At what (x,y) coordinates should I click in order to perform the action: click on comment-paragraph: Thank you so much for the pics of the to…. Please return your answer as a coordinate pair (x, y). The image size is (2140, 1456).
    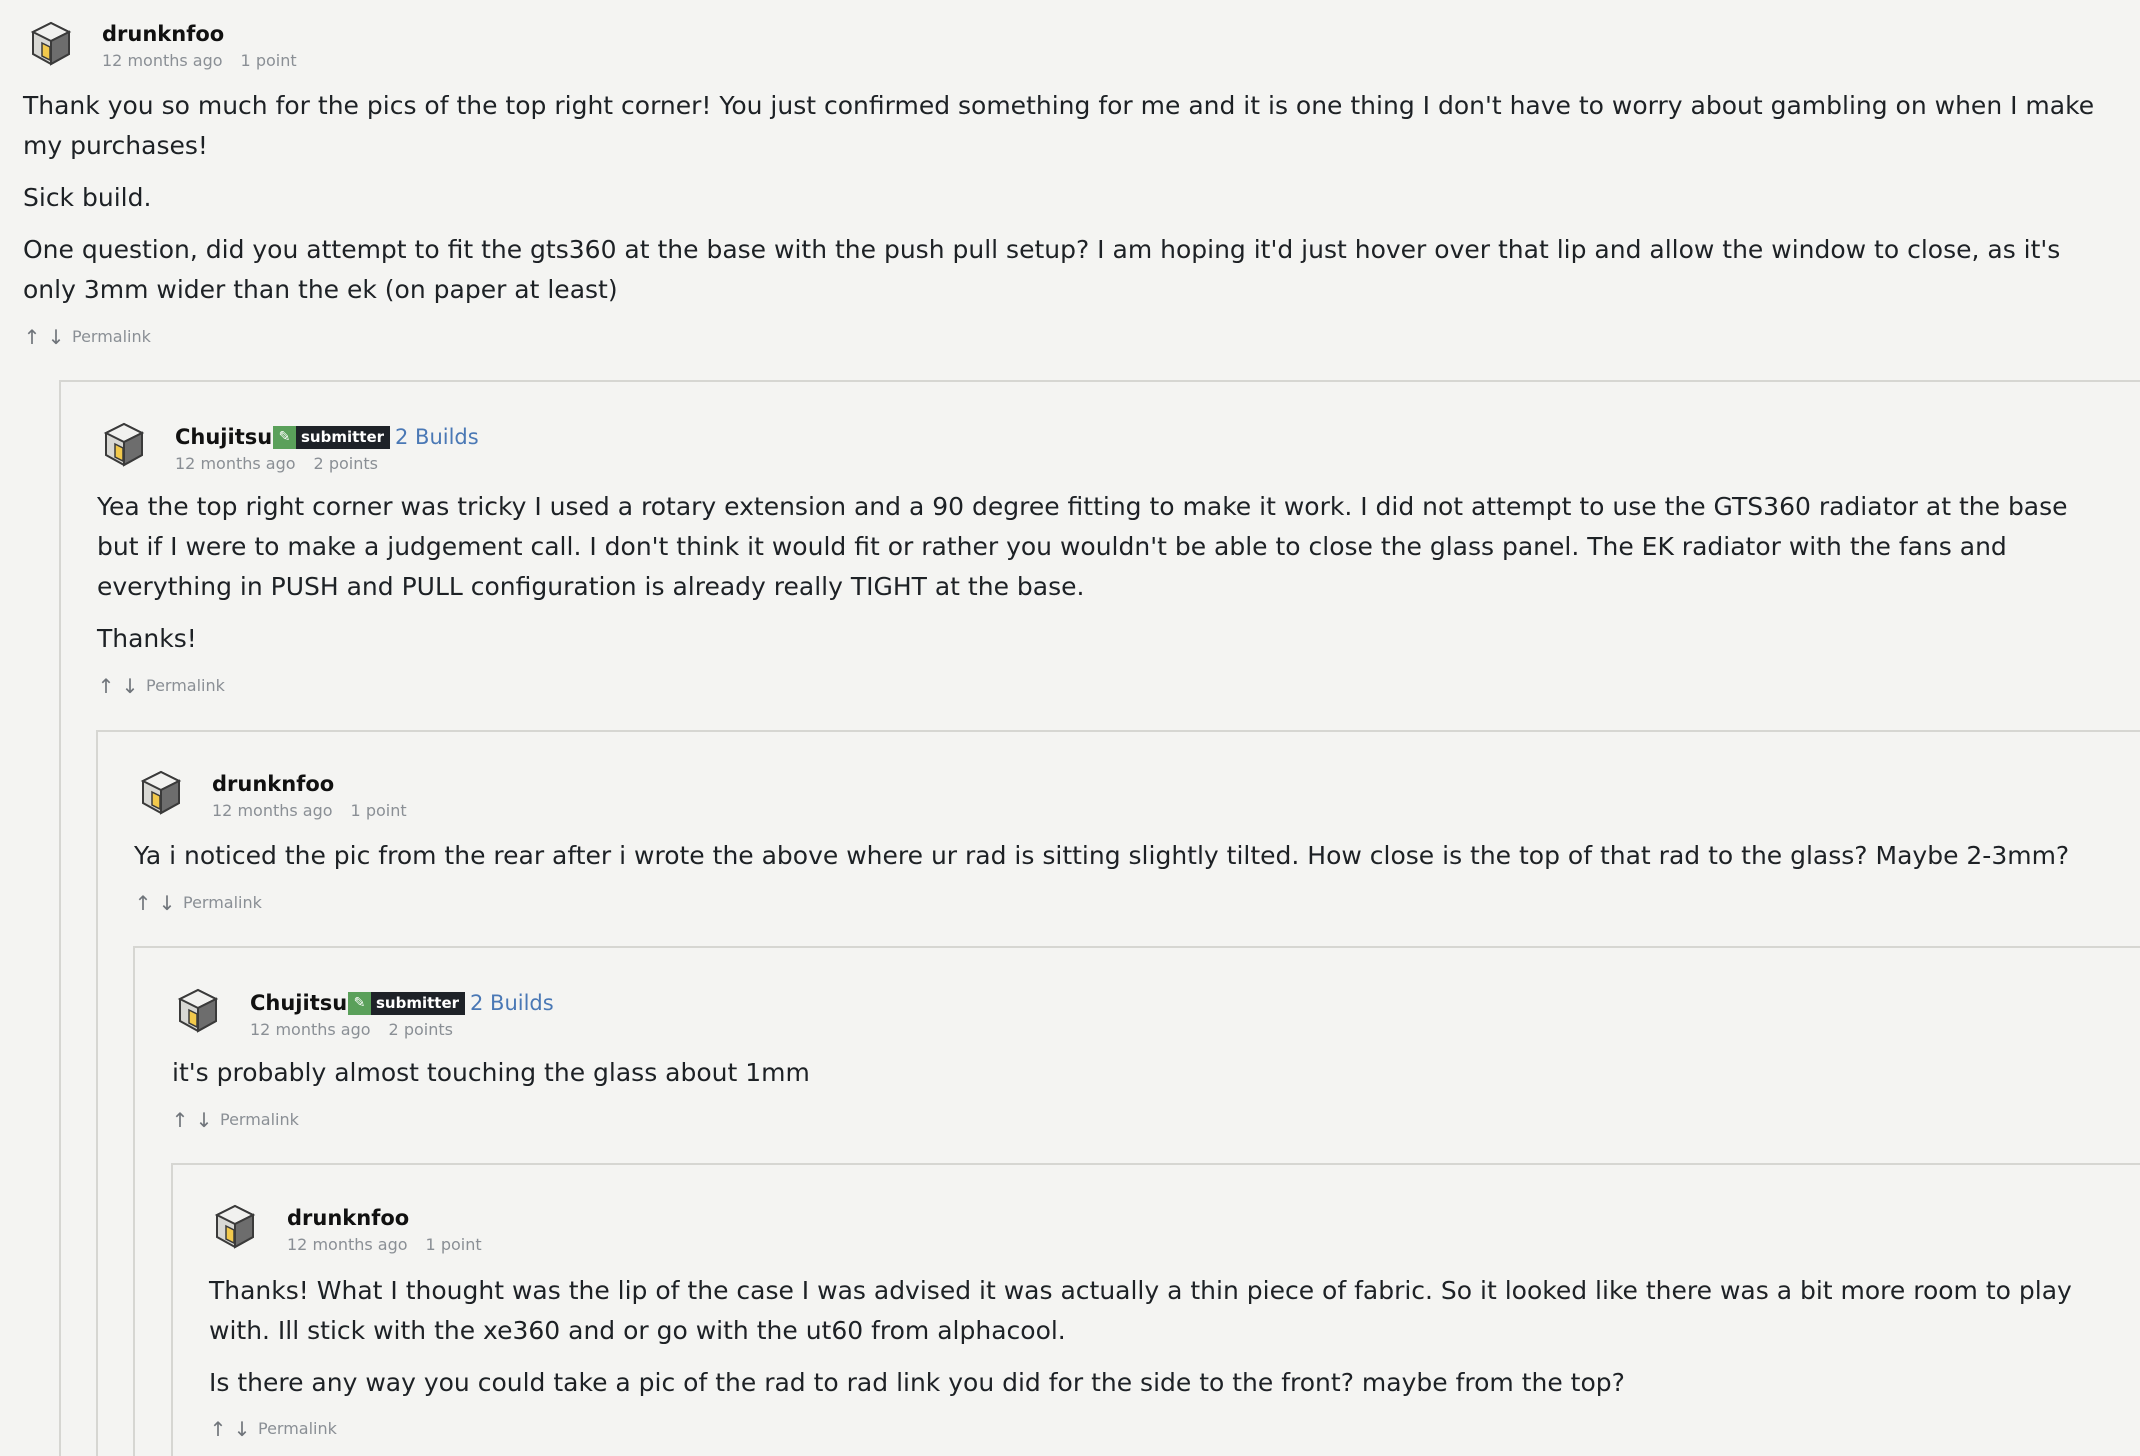
    Looking at the image, I should click on (1059, 125).